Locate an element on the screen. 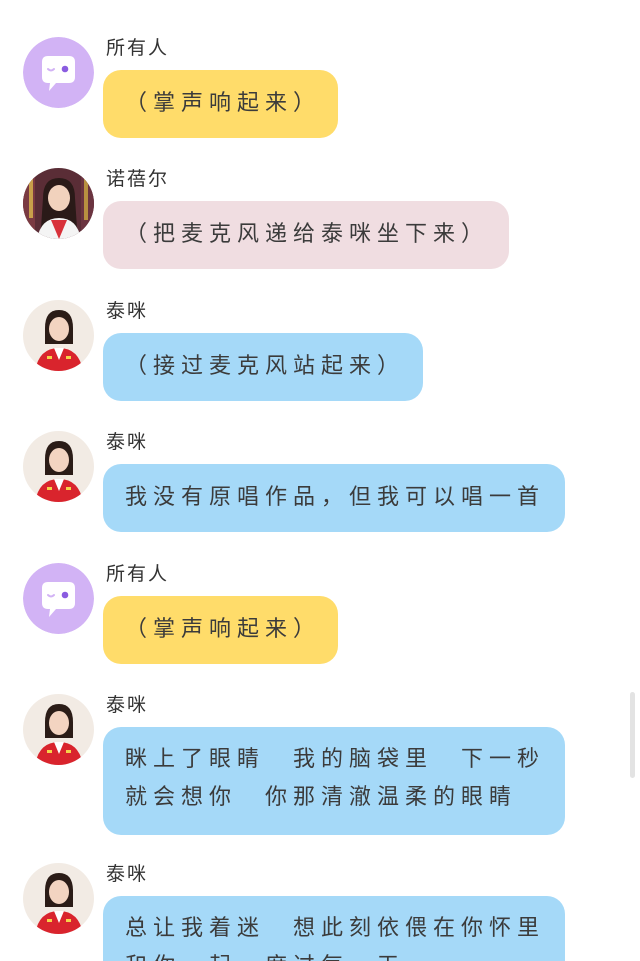 This screenshot has height=961, width=640. message-bubble: 我没有原唱作品，但我可以唱一首 is located at coordinates (334, 498).